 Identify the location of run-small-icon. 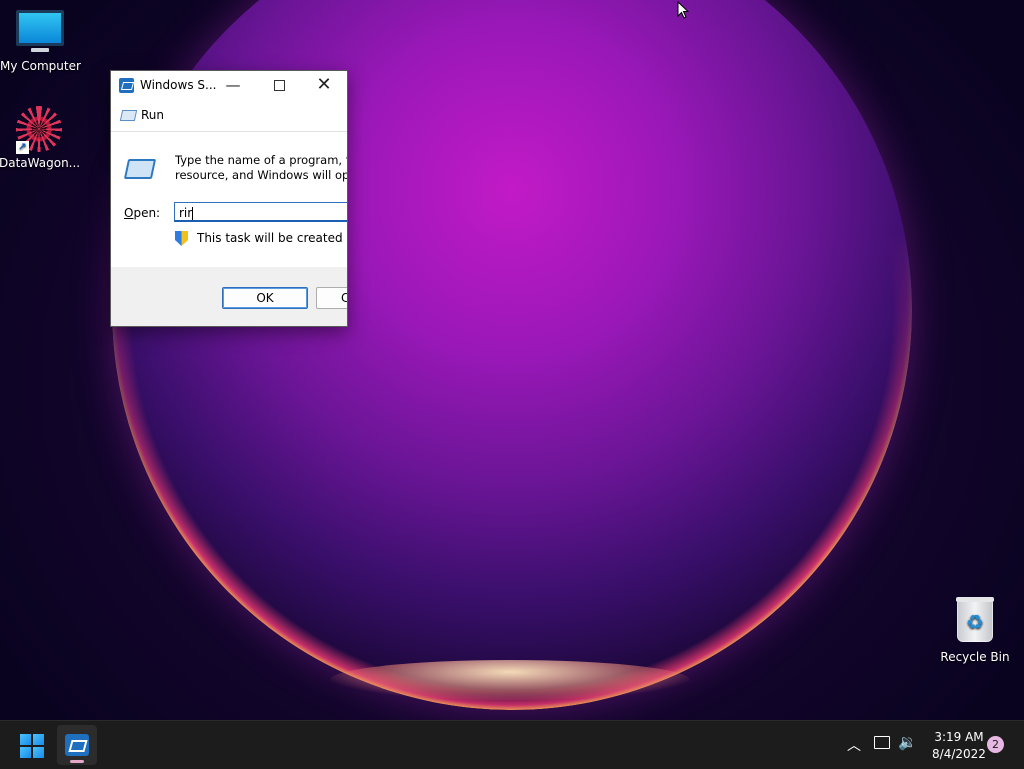
(128, 115).